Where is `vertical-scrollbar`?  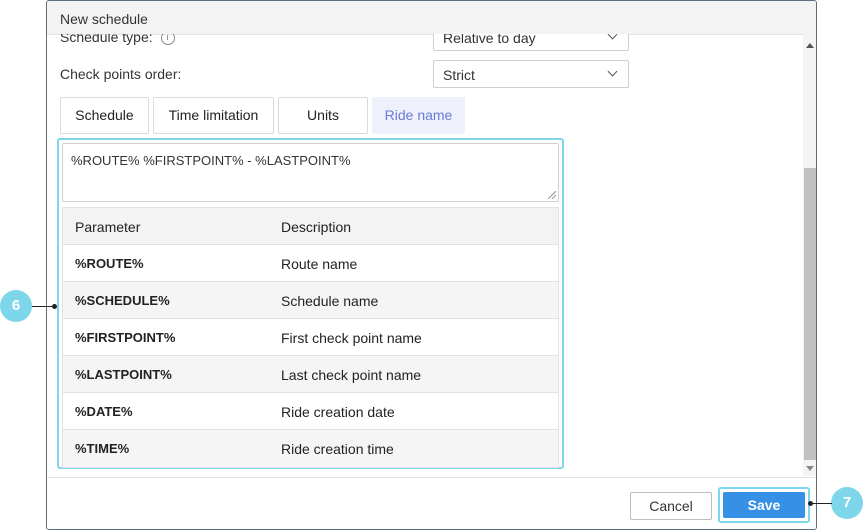 vertical-scrollbar is located at coordinates (809, 255).